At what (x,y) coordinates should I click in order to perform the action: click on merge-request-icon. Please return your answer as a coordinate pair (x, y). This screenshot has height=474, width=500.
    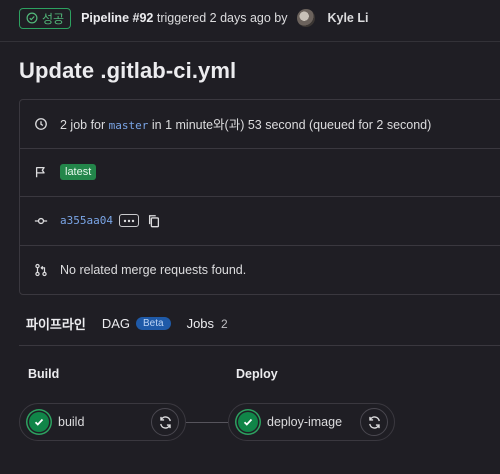
    Looking at the image, I should click on (41, 269).